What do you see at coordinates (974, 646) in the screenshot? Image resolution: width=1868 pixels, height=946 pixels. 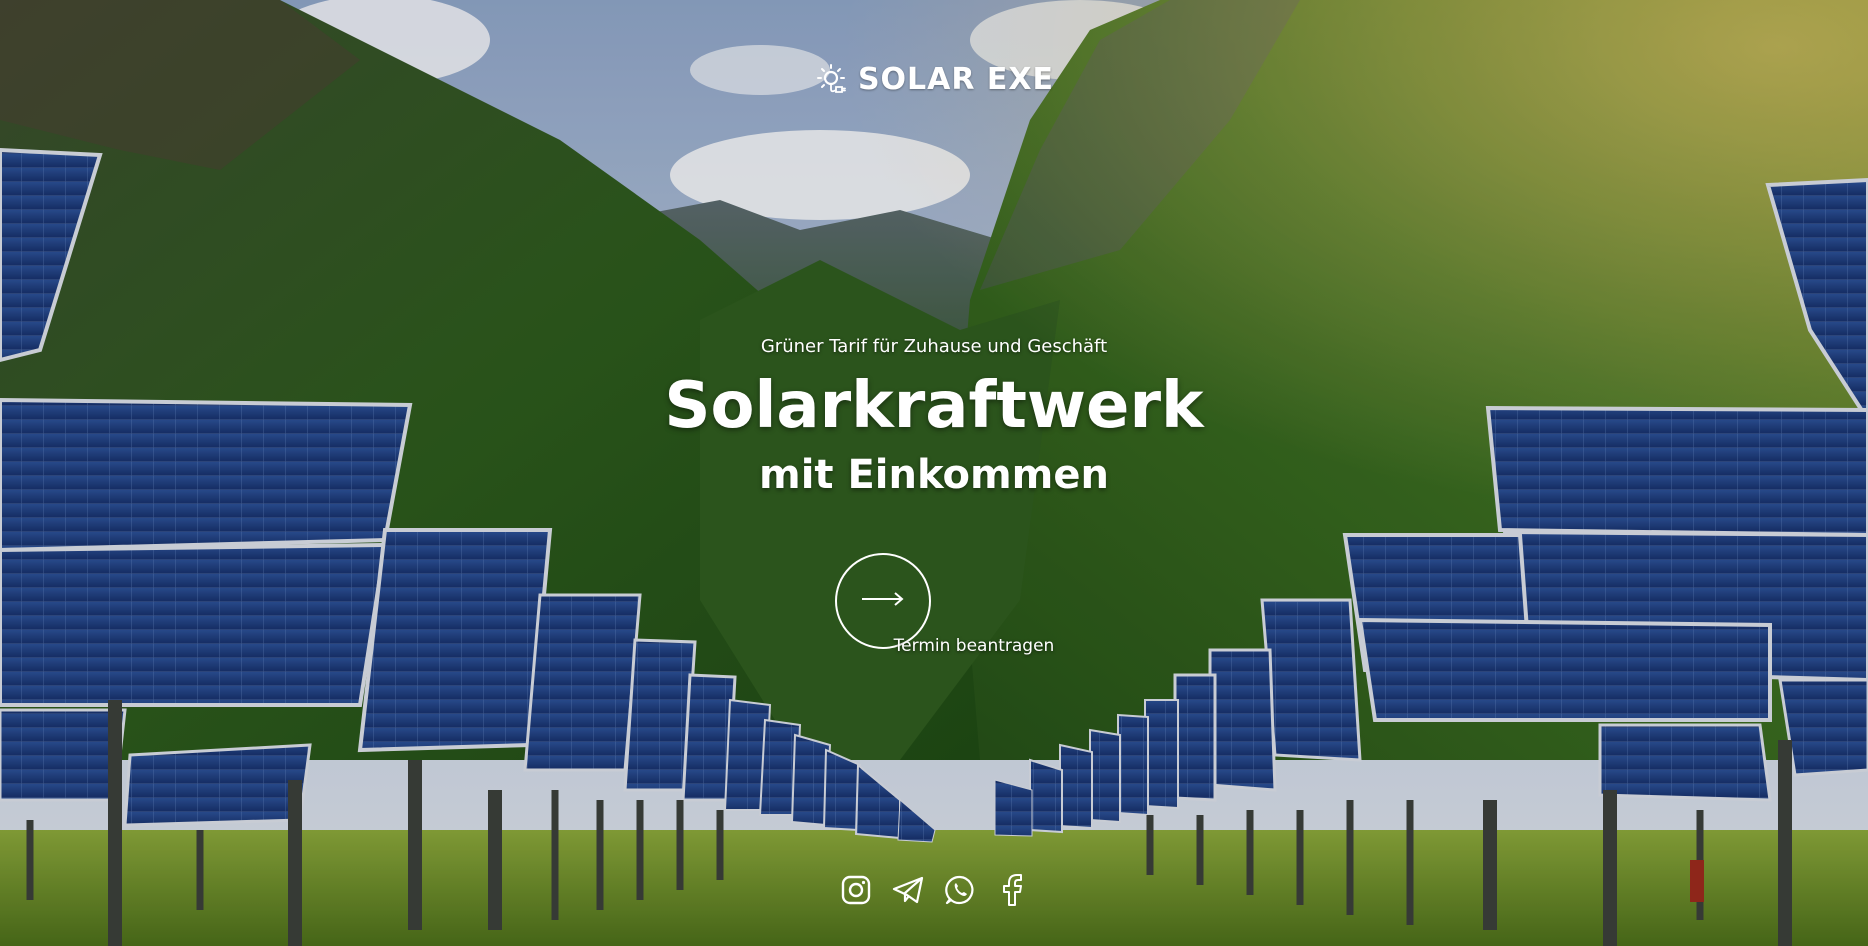 I see `appointment-label-text: Termin beantragen` at bounding box center [974, 646].